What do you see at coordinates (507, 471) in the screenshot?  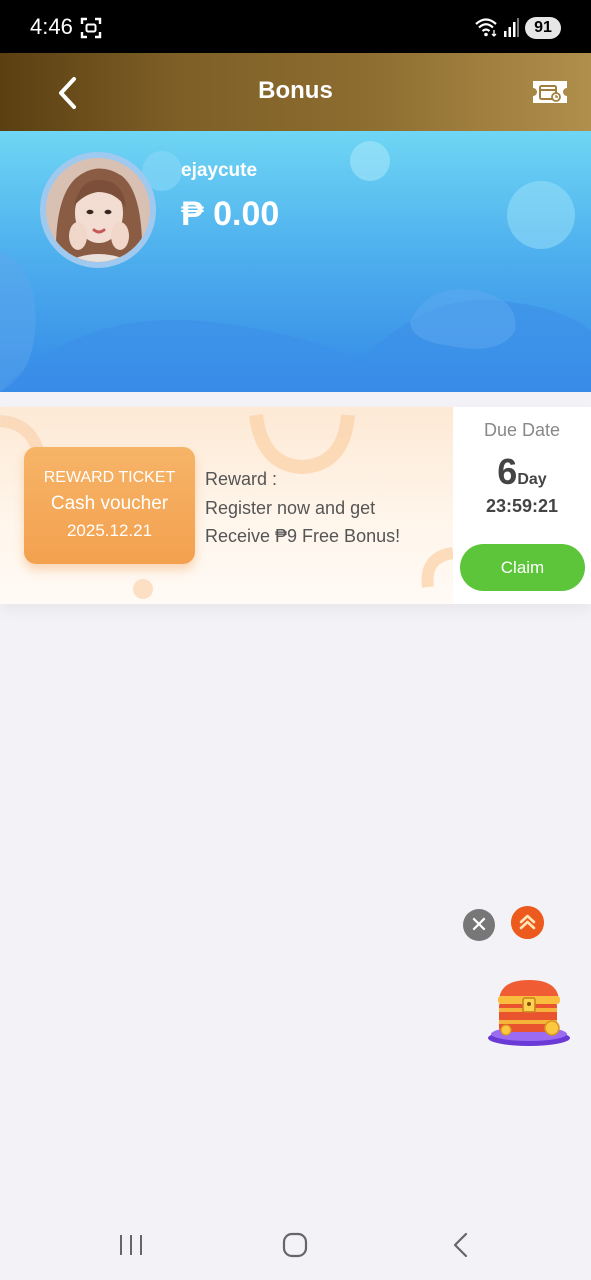 I see `due-days-number: 6` at bounding box center [507, 471].